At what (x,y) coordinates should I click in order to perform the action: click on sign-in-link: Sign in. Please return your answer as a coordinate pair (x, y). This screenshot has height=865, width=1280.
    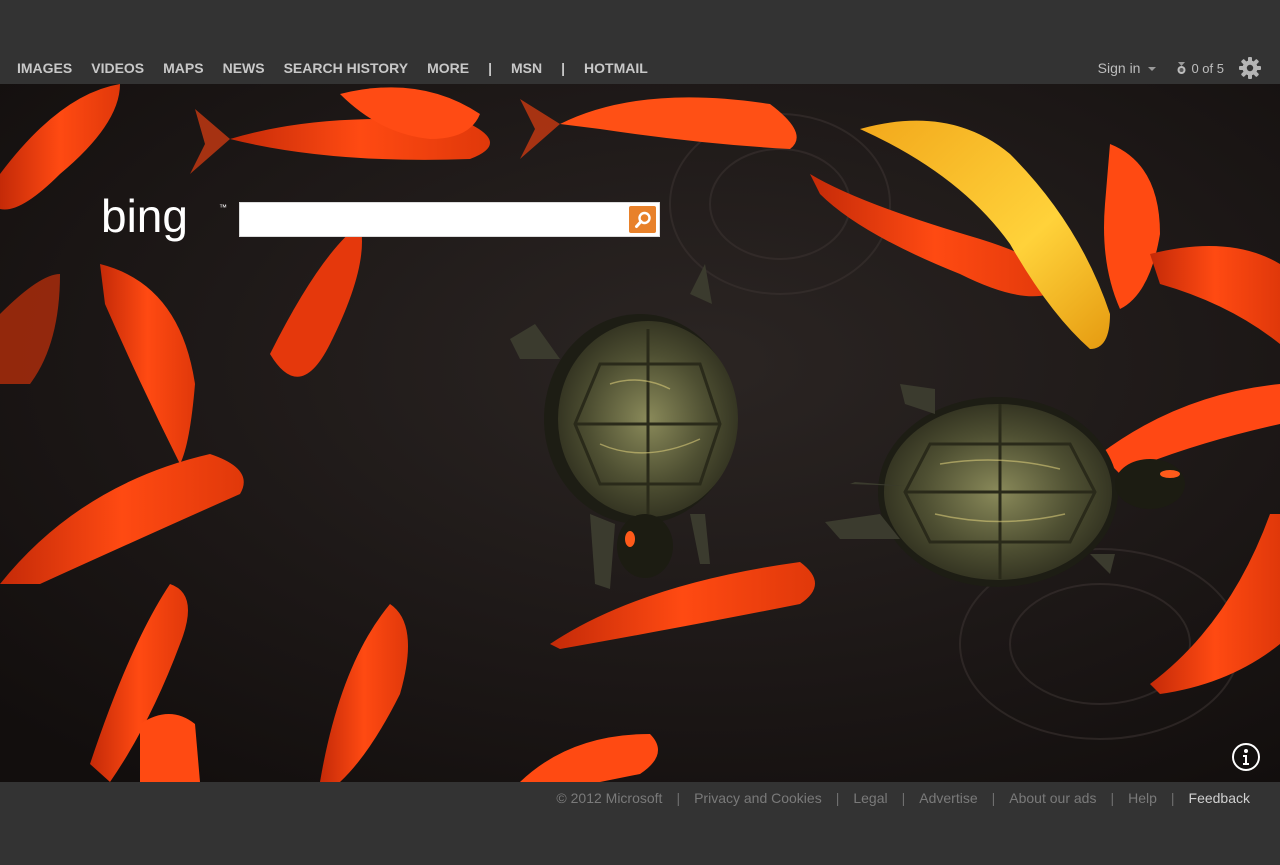
    Looking at the image, I should click on (1119, 68).